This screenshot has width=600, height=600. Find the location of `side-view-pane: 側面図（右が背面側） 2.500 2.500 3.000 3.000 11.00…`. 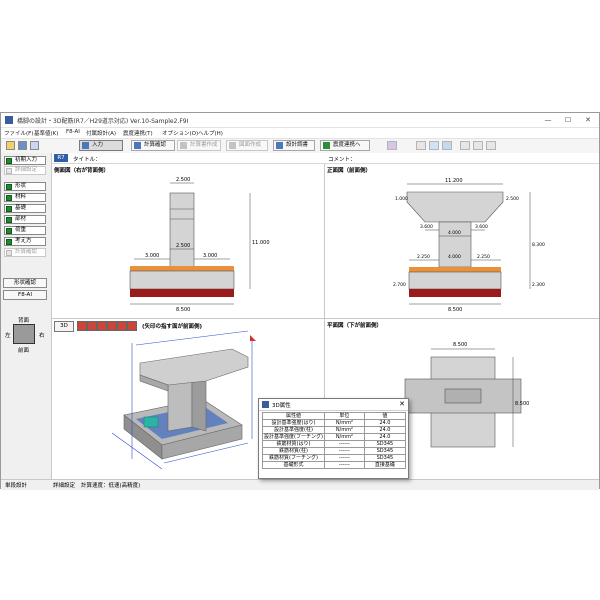

side-view-pane: 側面図（右が背面側） 2.500 2.500 3.000 3.000 11.00… is located at coordinates (188, 241).